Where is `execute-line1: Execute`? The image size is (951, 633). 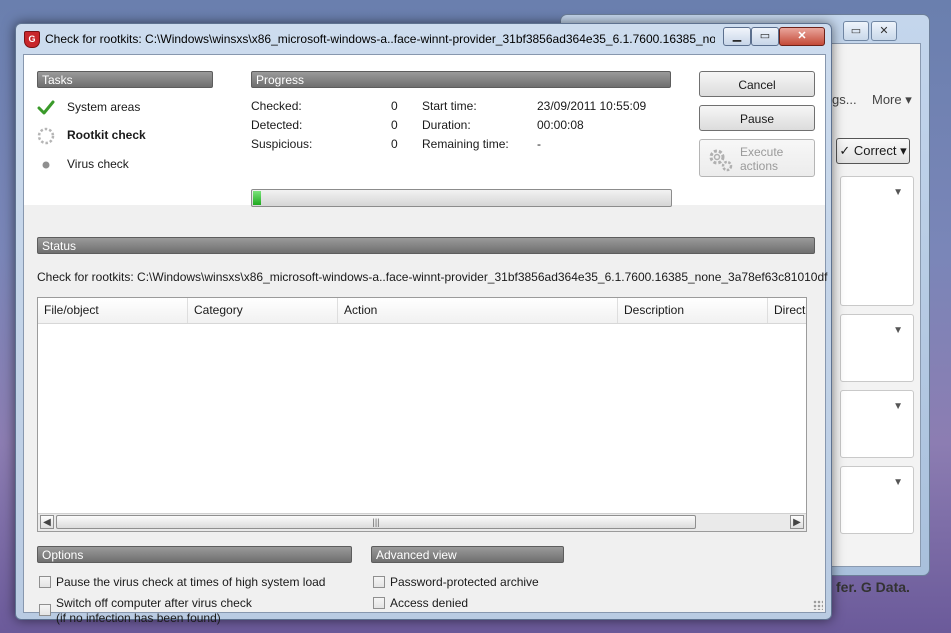 execute-line1: Execute is located at coordinates (762, 152).